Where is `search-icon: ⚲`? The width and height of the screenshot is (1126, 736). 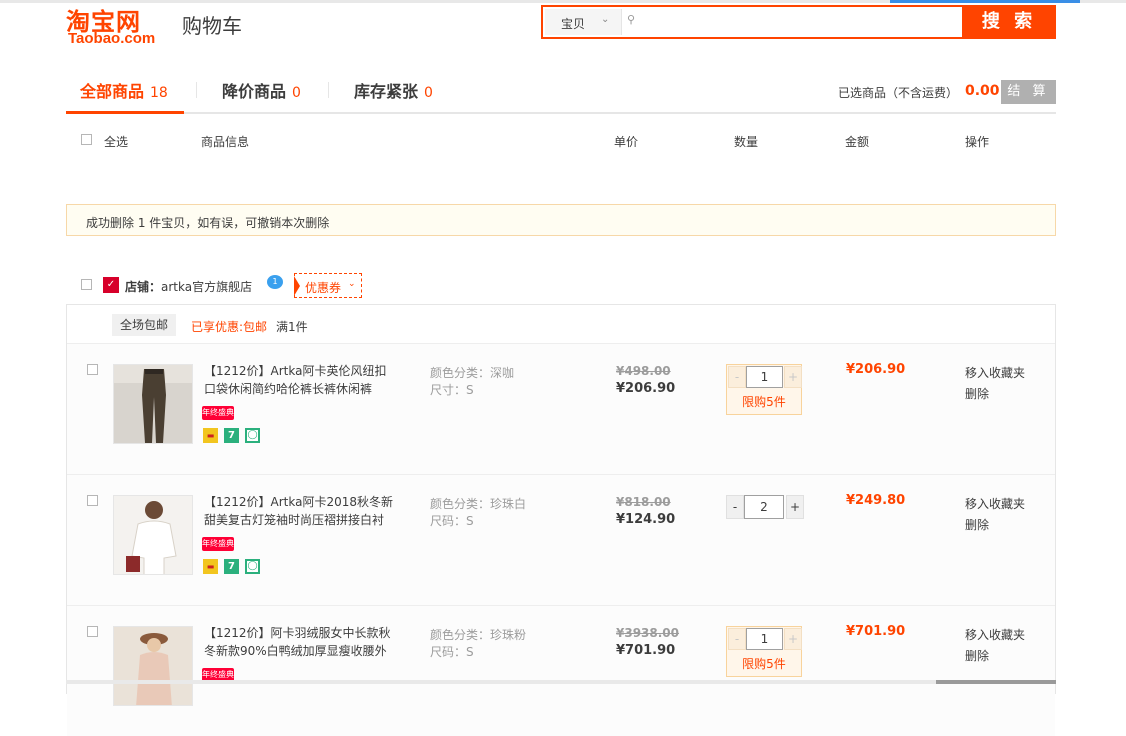
search-icon: ⚲ is located at coordinates (631, 19).